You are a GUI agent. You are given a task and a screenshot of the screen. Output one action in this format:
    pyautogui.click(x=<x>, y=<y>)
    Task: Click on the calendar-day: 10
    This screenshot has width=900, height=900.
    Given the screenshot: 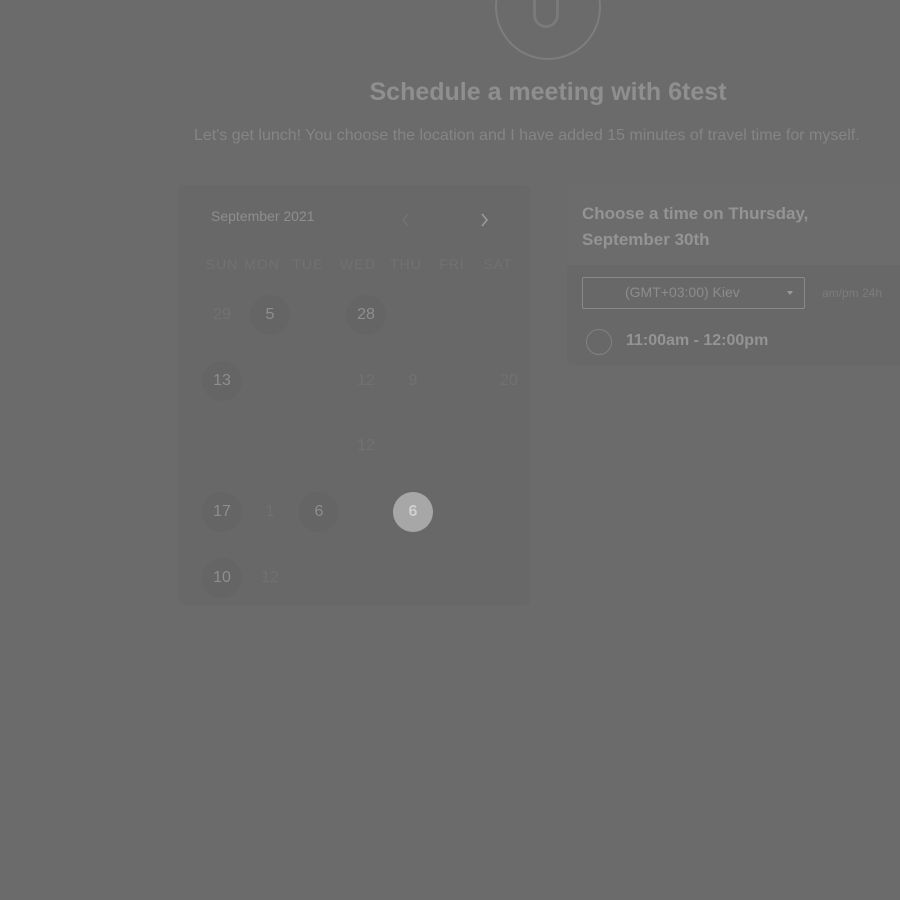 What is the action you would take?
    pyautogui.click(x=222, y=578)
    